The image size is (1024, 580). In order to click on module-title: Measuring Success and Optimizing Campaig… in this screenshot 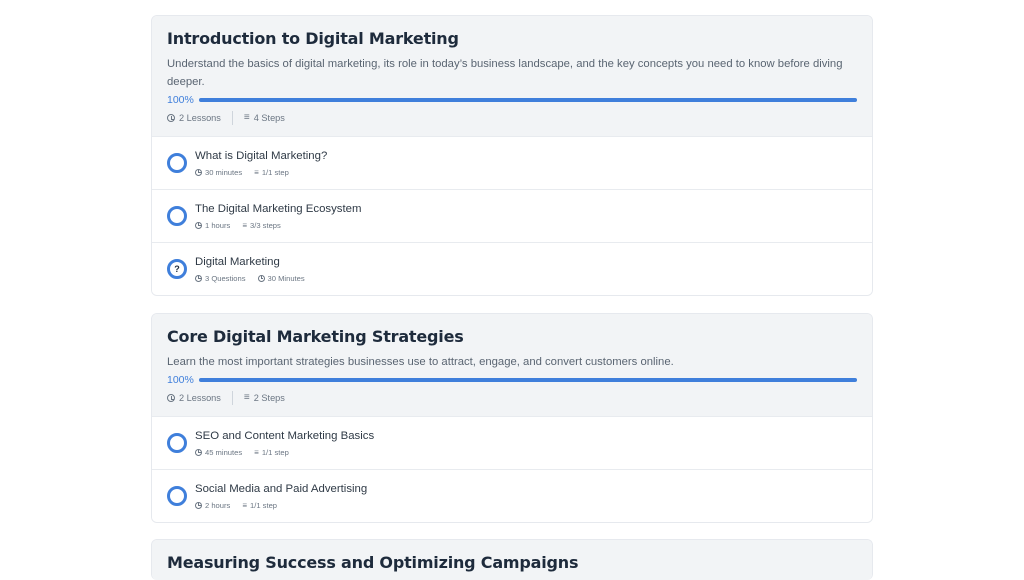, I will do `click(512, 562)`.